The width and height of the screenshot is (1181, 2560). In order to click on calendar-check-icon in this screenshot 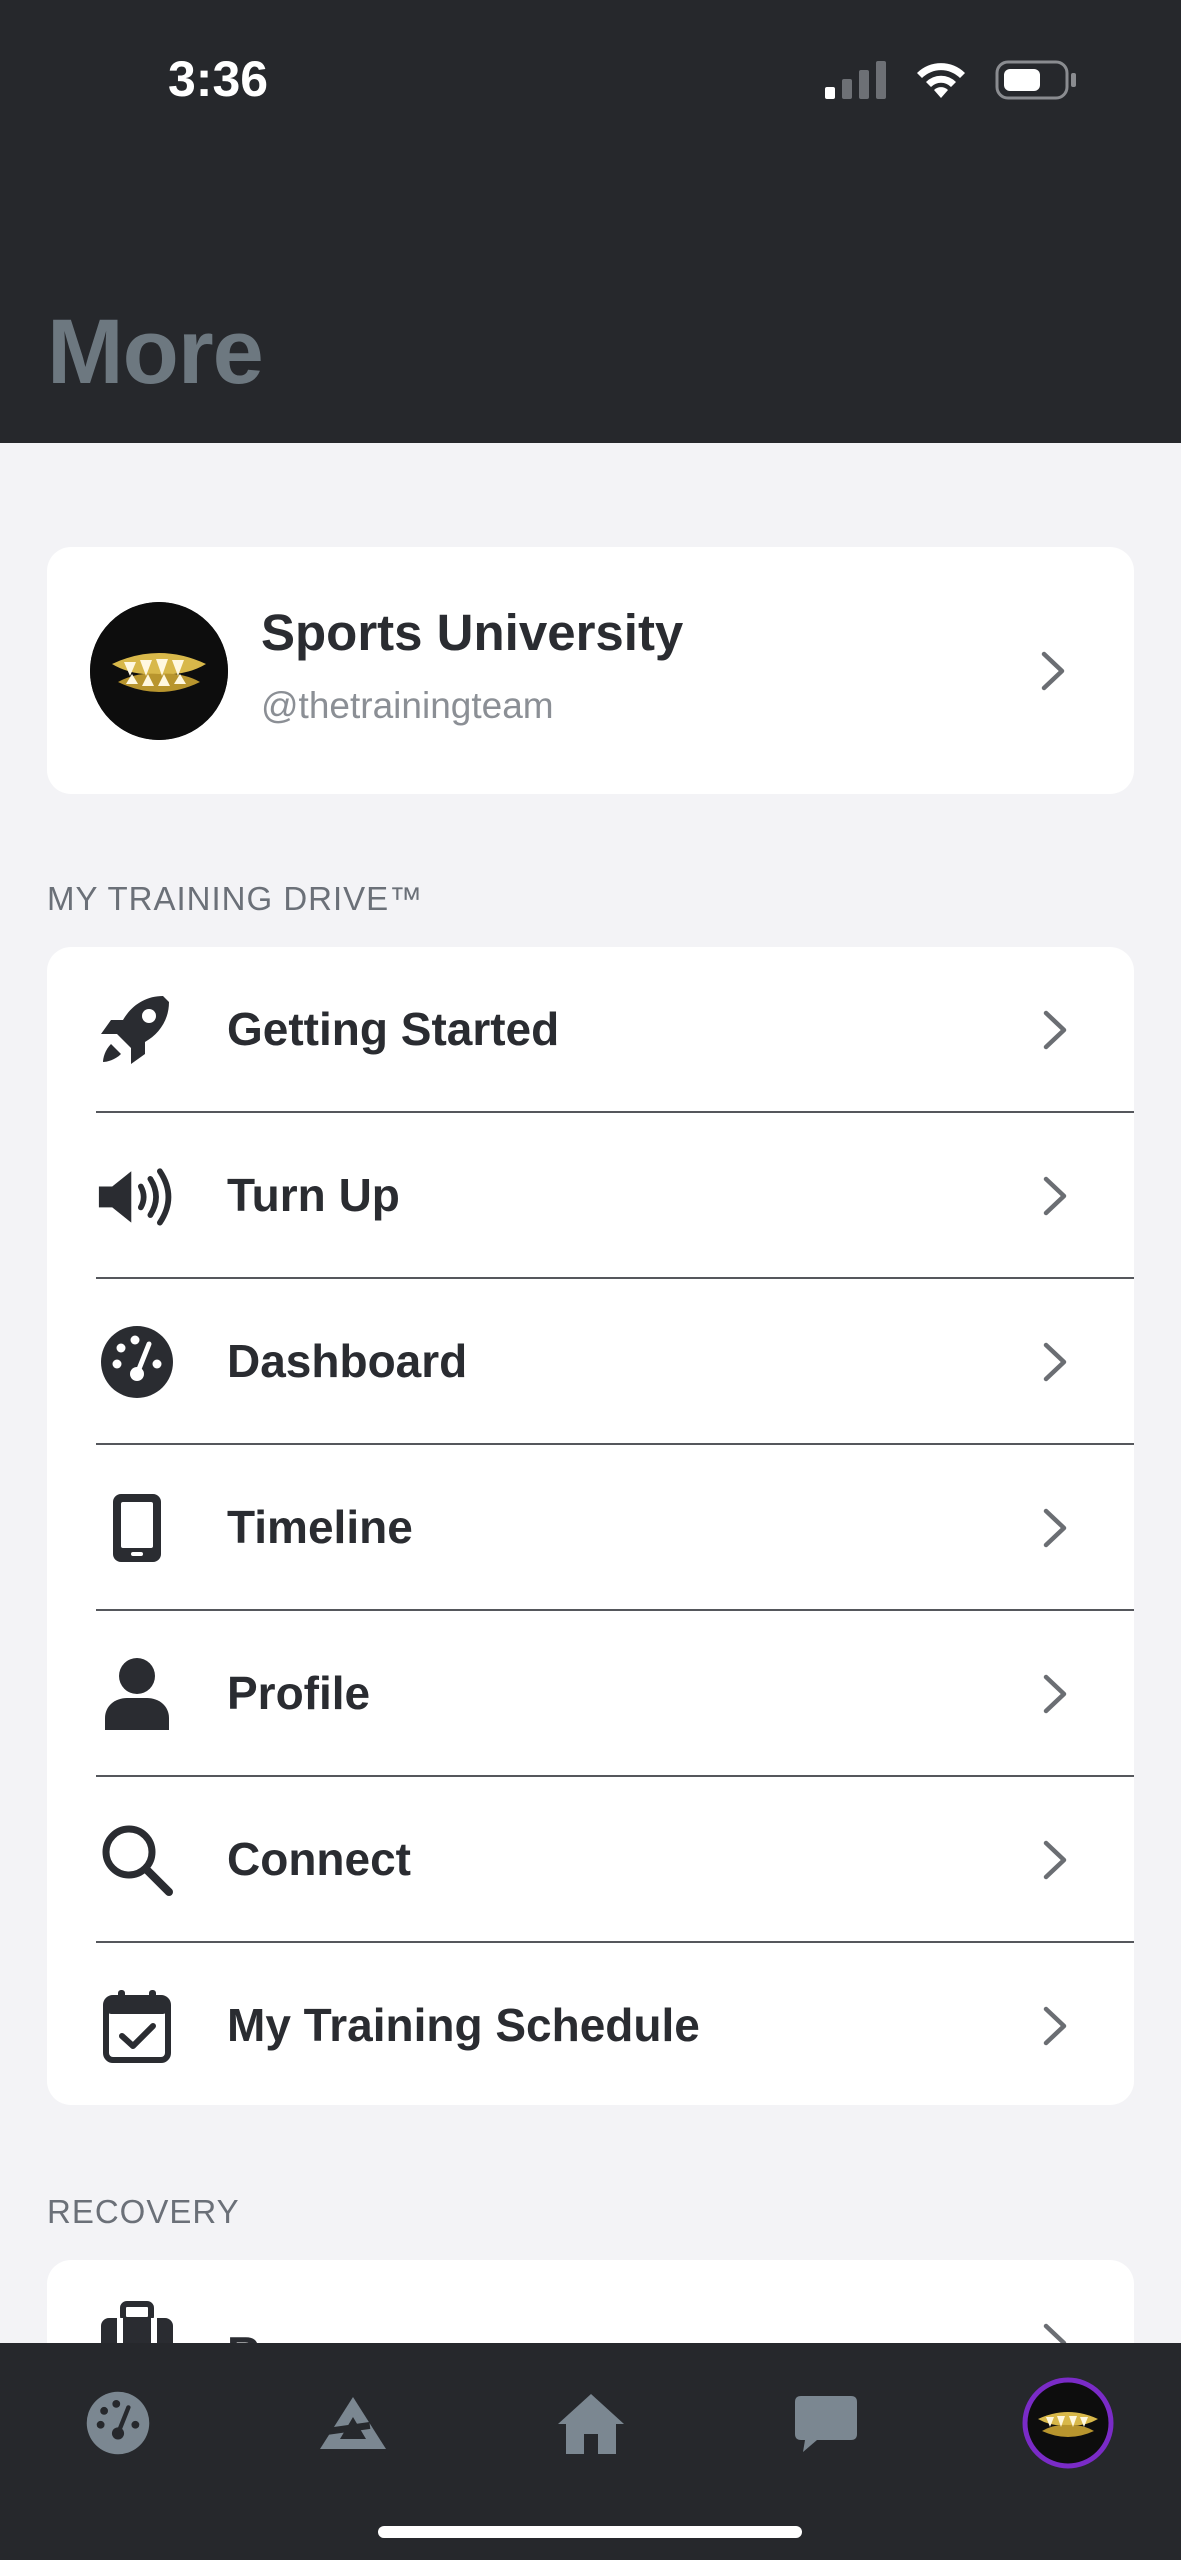, I will do `click(137, 2026)`.